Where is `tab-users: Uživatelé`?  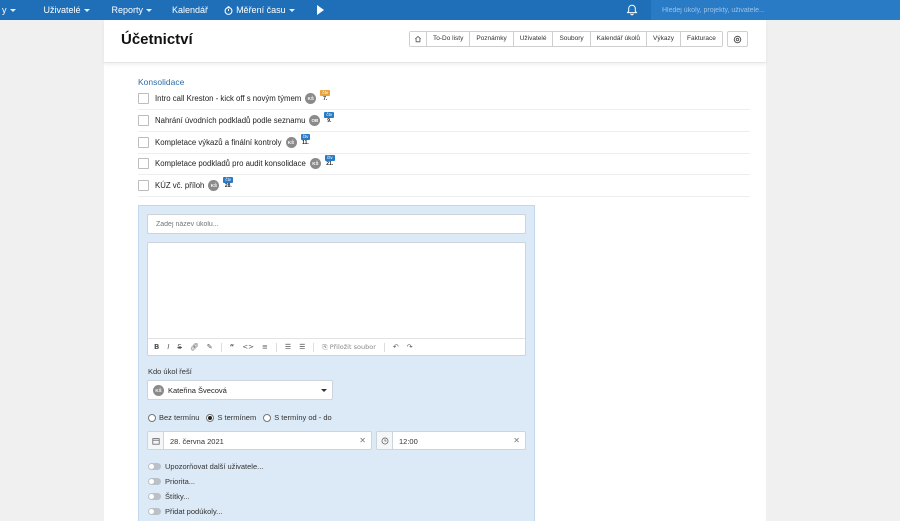
tab-users: Uživatelé is located at coordinates (533, 39).